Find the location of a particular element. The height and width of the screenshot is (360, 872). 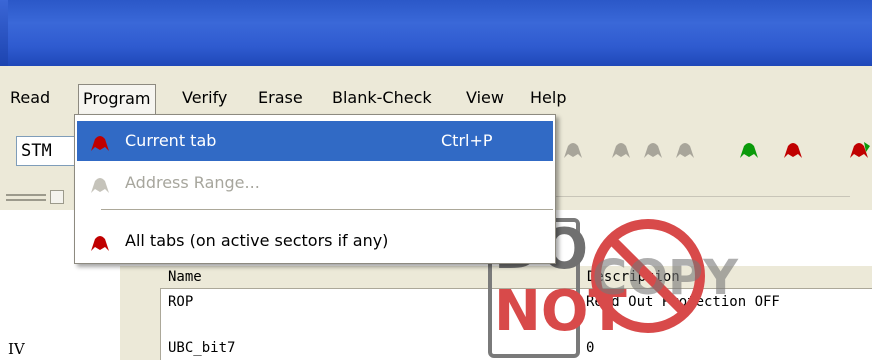

title-bar-edge is located at coordinates (4, 33).